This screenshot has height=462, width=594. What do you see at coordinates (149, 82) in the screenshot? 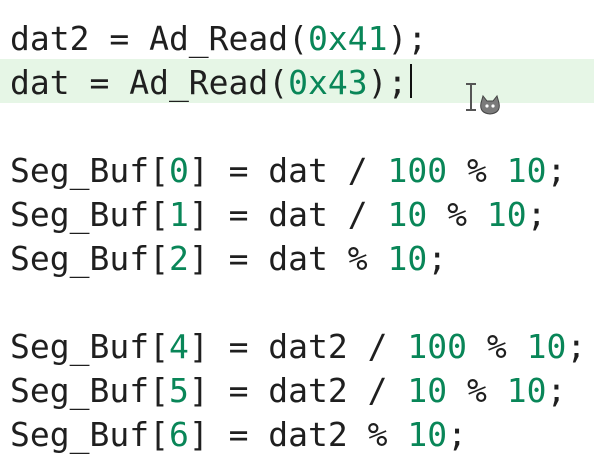
I see `code-token: dat = Ad_Read(` at bounding box center [149, 82].